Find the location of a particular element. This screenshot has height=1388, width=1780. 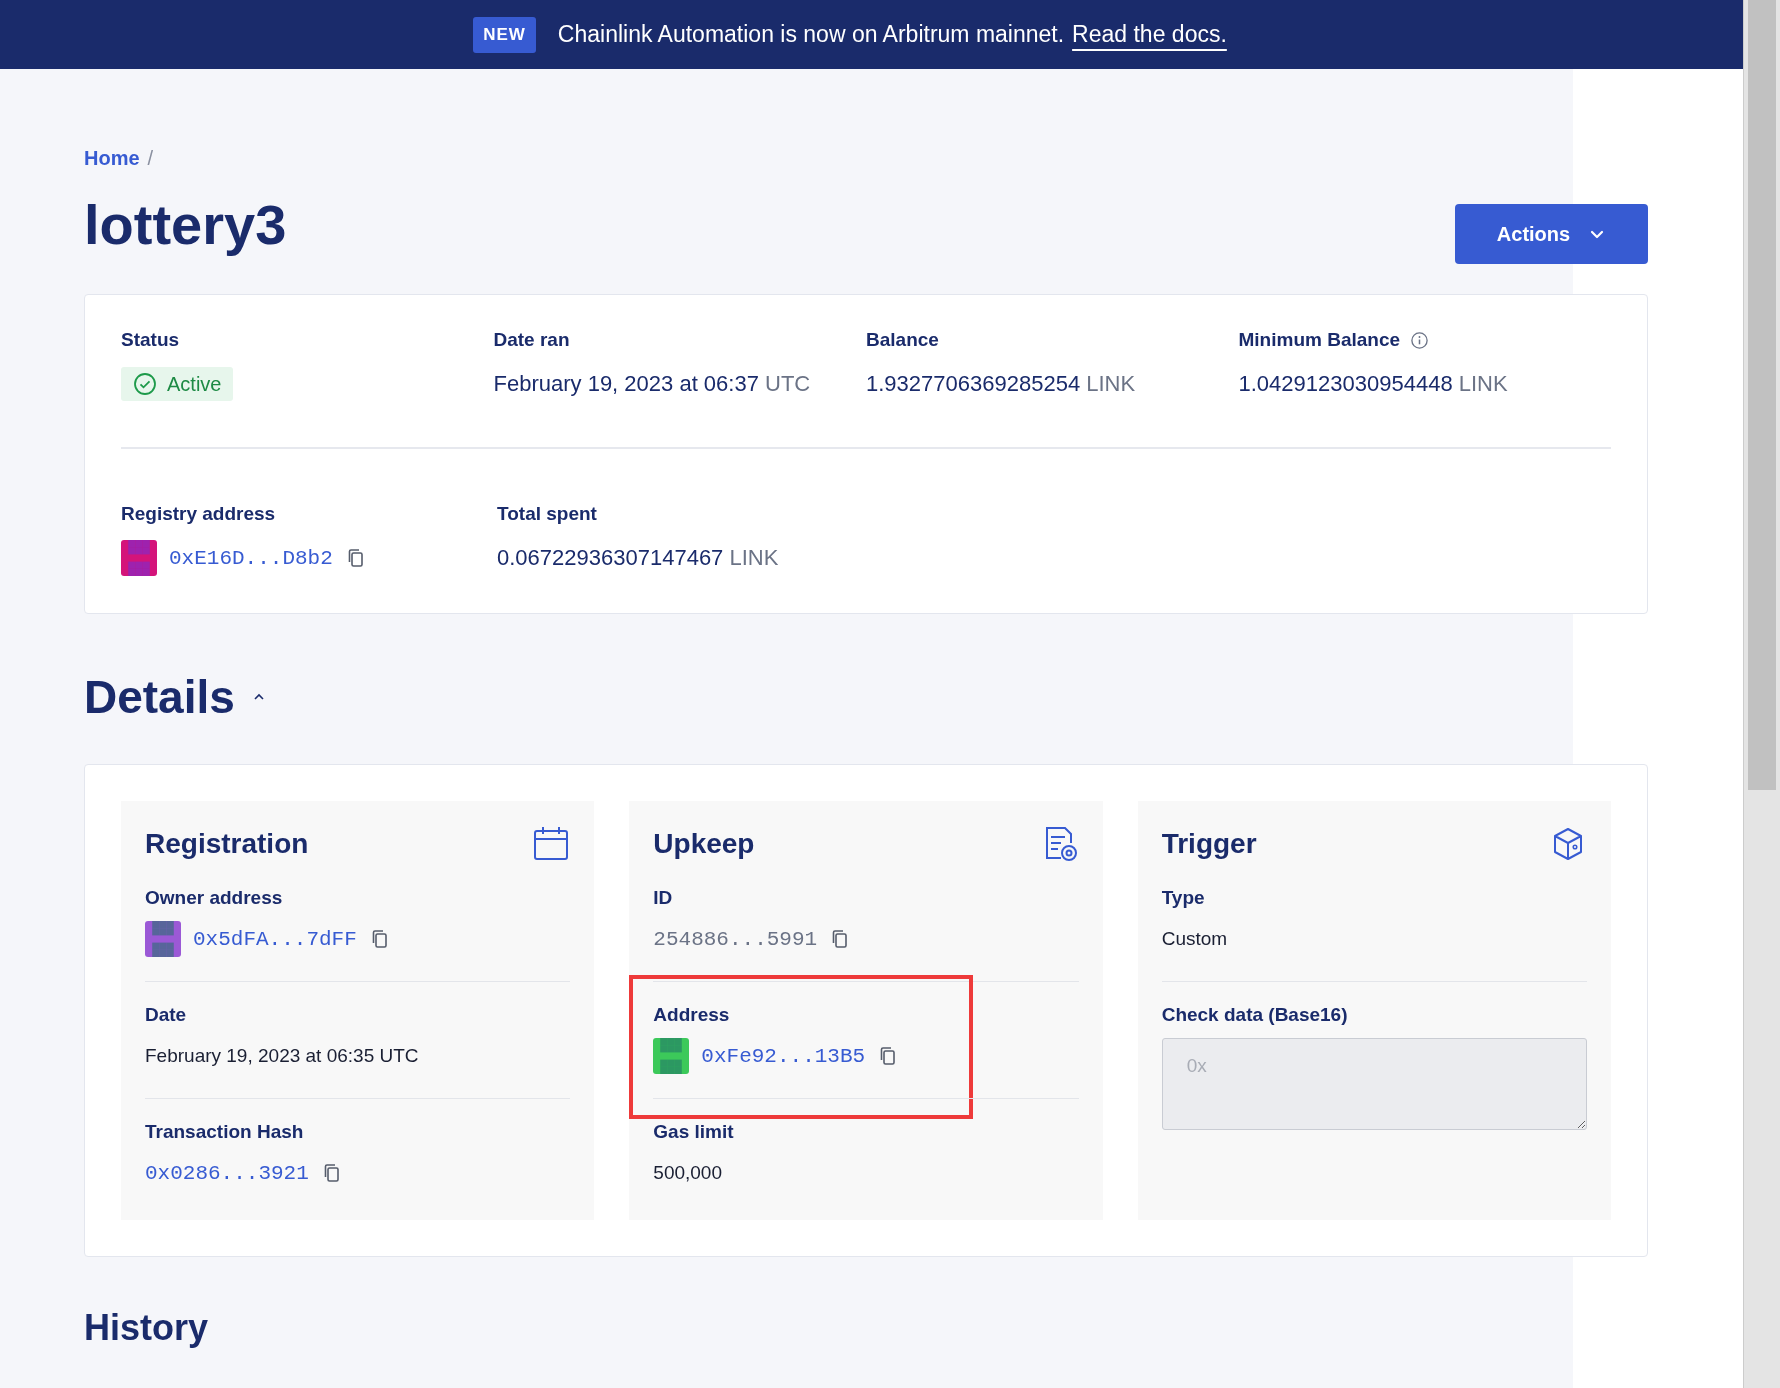

scrollbar is located at coordinates (1761, 694).